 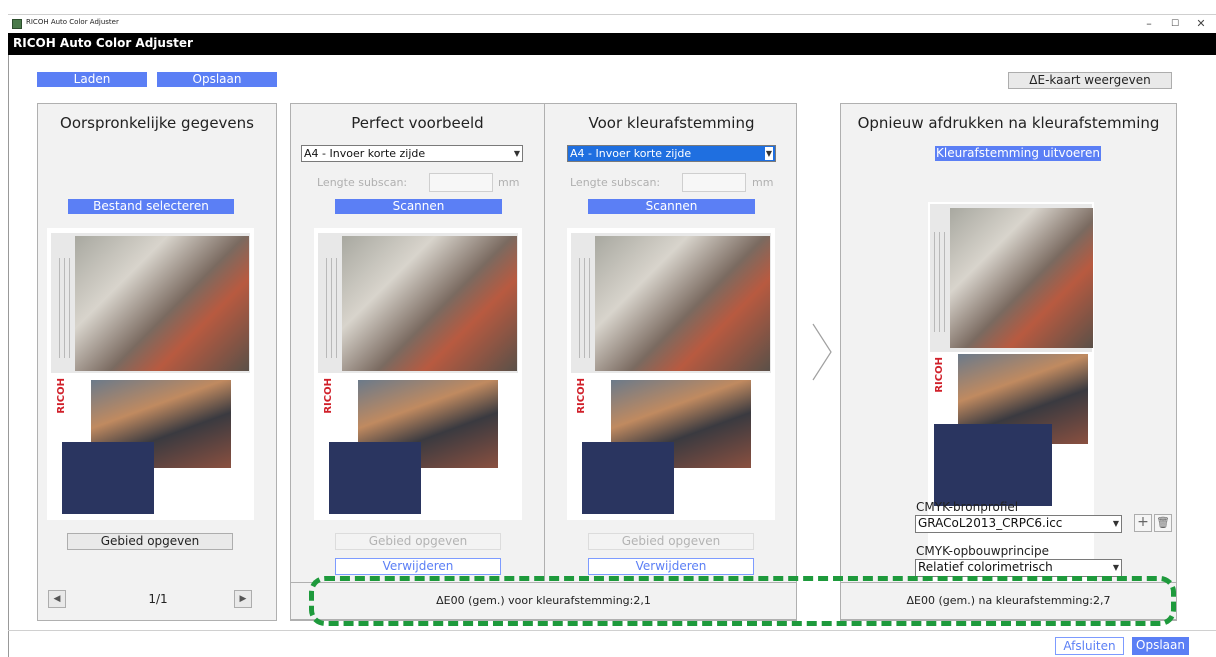 What do you see at coordinates (92, 79) in the screenshot?
I see `load-button: Laden` at bounding box center [92, 79].